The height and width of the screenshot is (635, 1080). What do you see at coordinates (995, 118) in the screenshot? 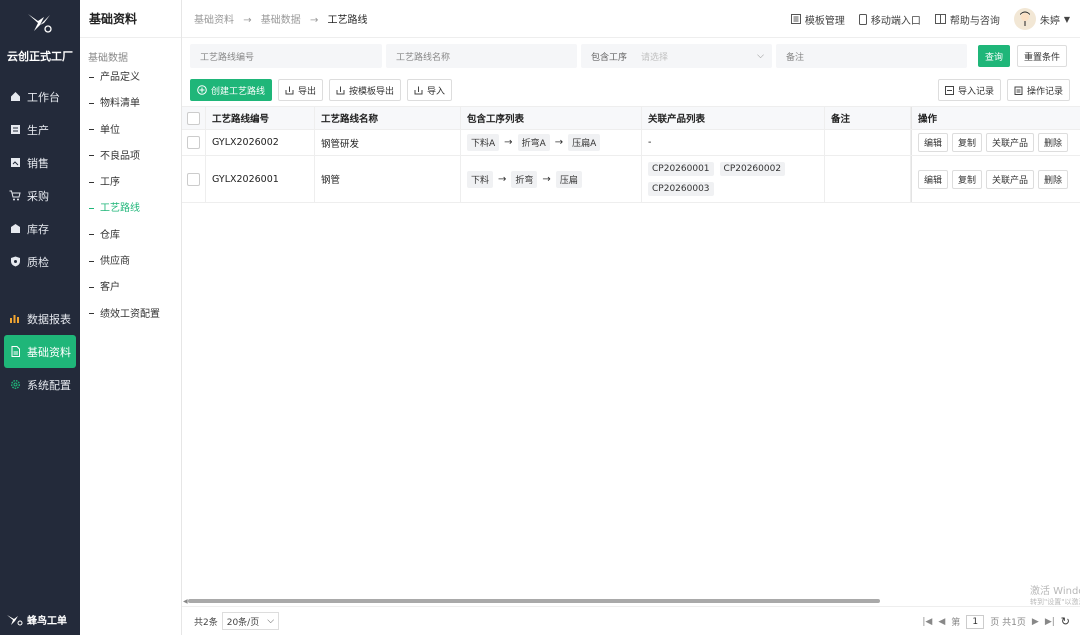
I see `column-header: 操作` at bounding box center [995, 118].